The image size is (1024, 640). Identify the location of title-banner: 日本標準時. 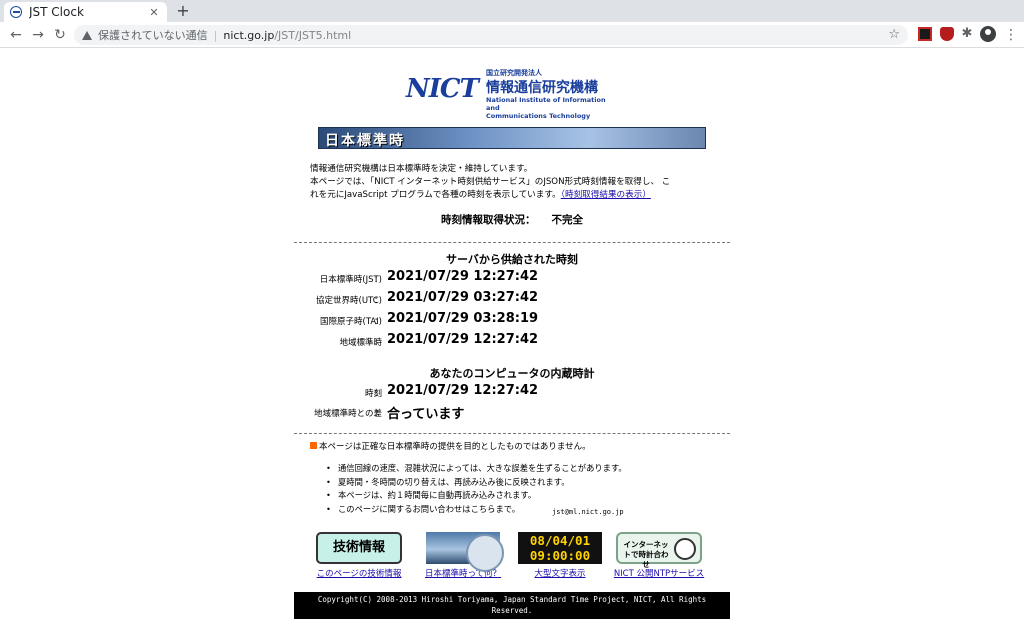
(512, 138).